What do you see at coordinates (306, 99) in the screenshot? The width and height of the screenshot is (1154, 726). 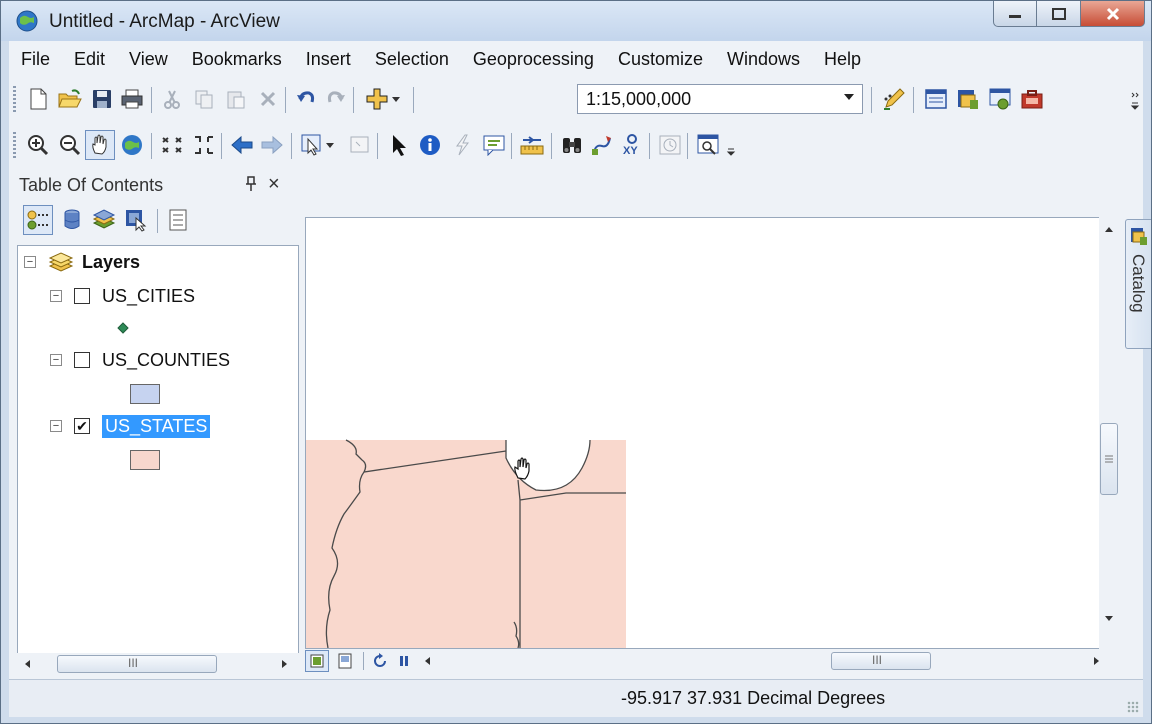 I see `undo-button` at bounding box center [306, 99].